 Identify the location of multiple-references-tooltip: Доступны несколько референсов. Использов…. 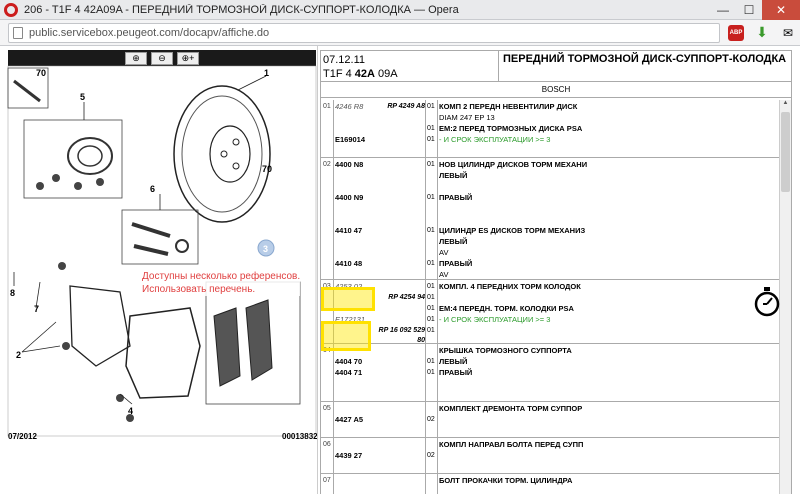
(221, 283).